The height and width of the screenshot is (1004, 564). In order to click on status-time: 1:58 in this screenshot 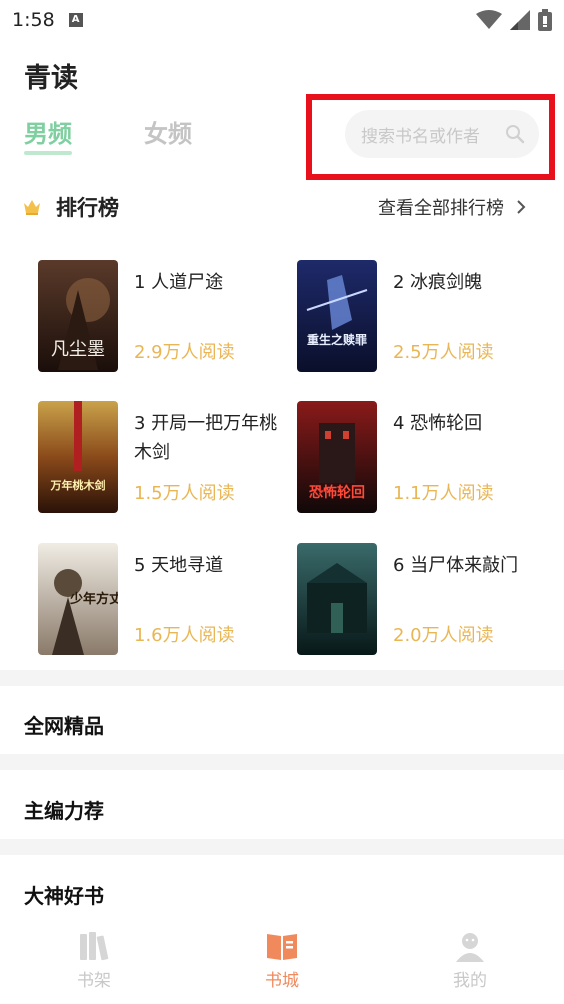, I will do `click(33, 20)`.